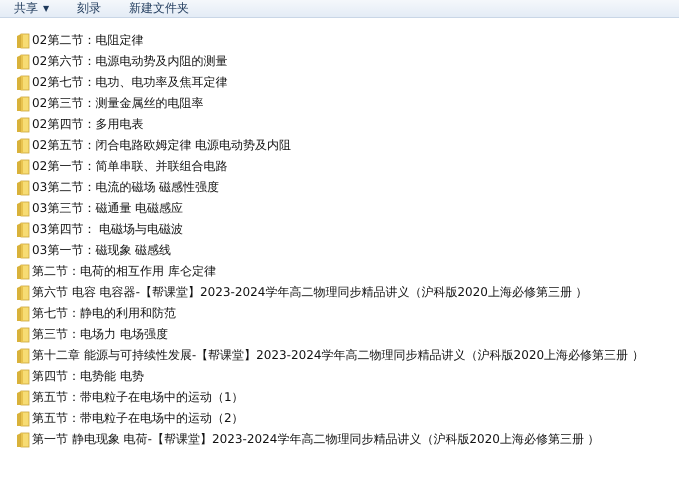 The width and height of the screenshot is (679, 478). I want to click on folder-name: 02第一节：简单串联、并联组合电路, so click(130, 166).